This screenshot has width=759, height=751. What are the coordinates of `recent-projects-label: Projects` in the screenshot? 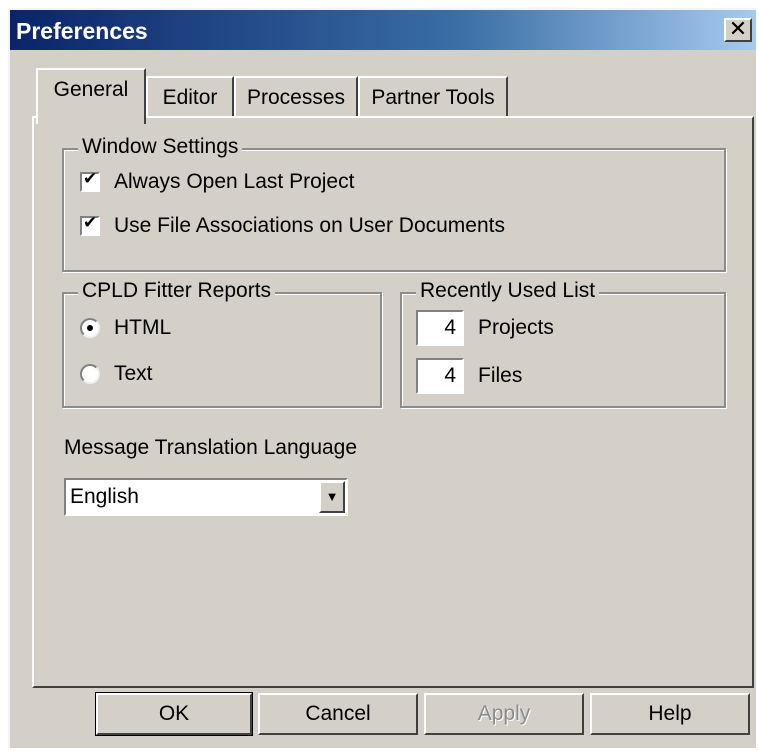 It's located at (516, 327).